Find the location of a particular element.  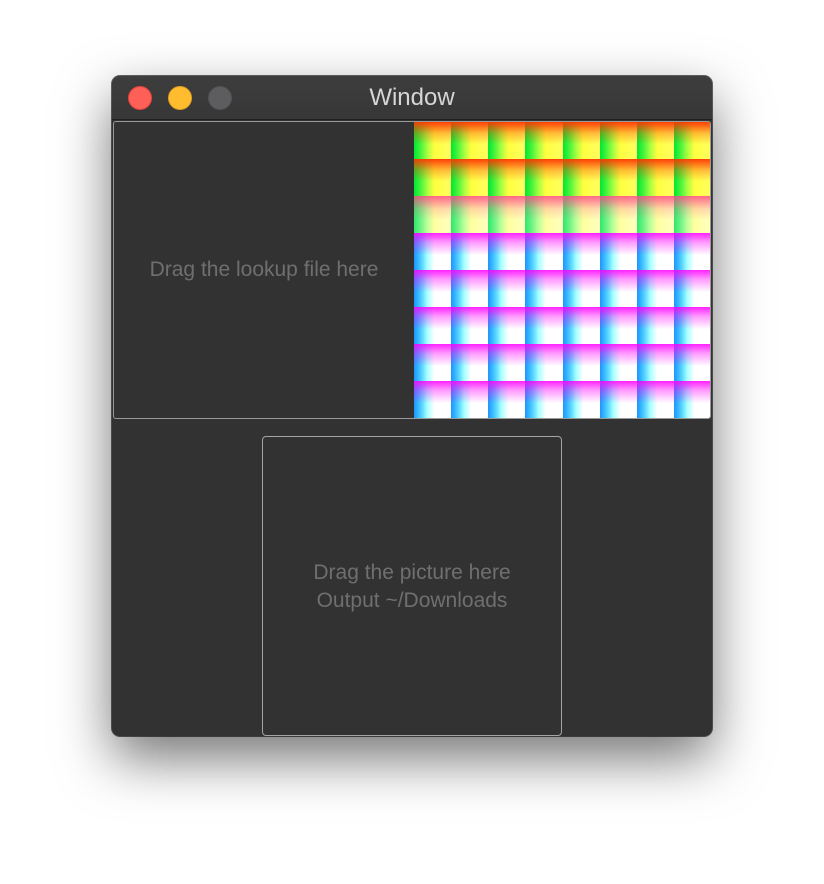

picture-drop-label: Drag the picture here Output ~/Downloads is located at coordinates (412, 587).